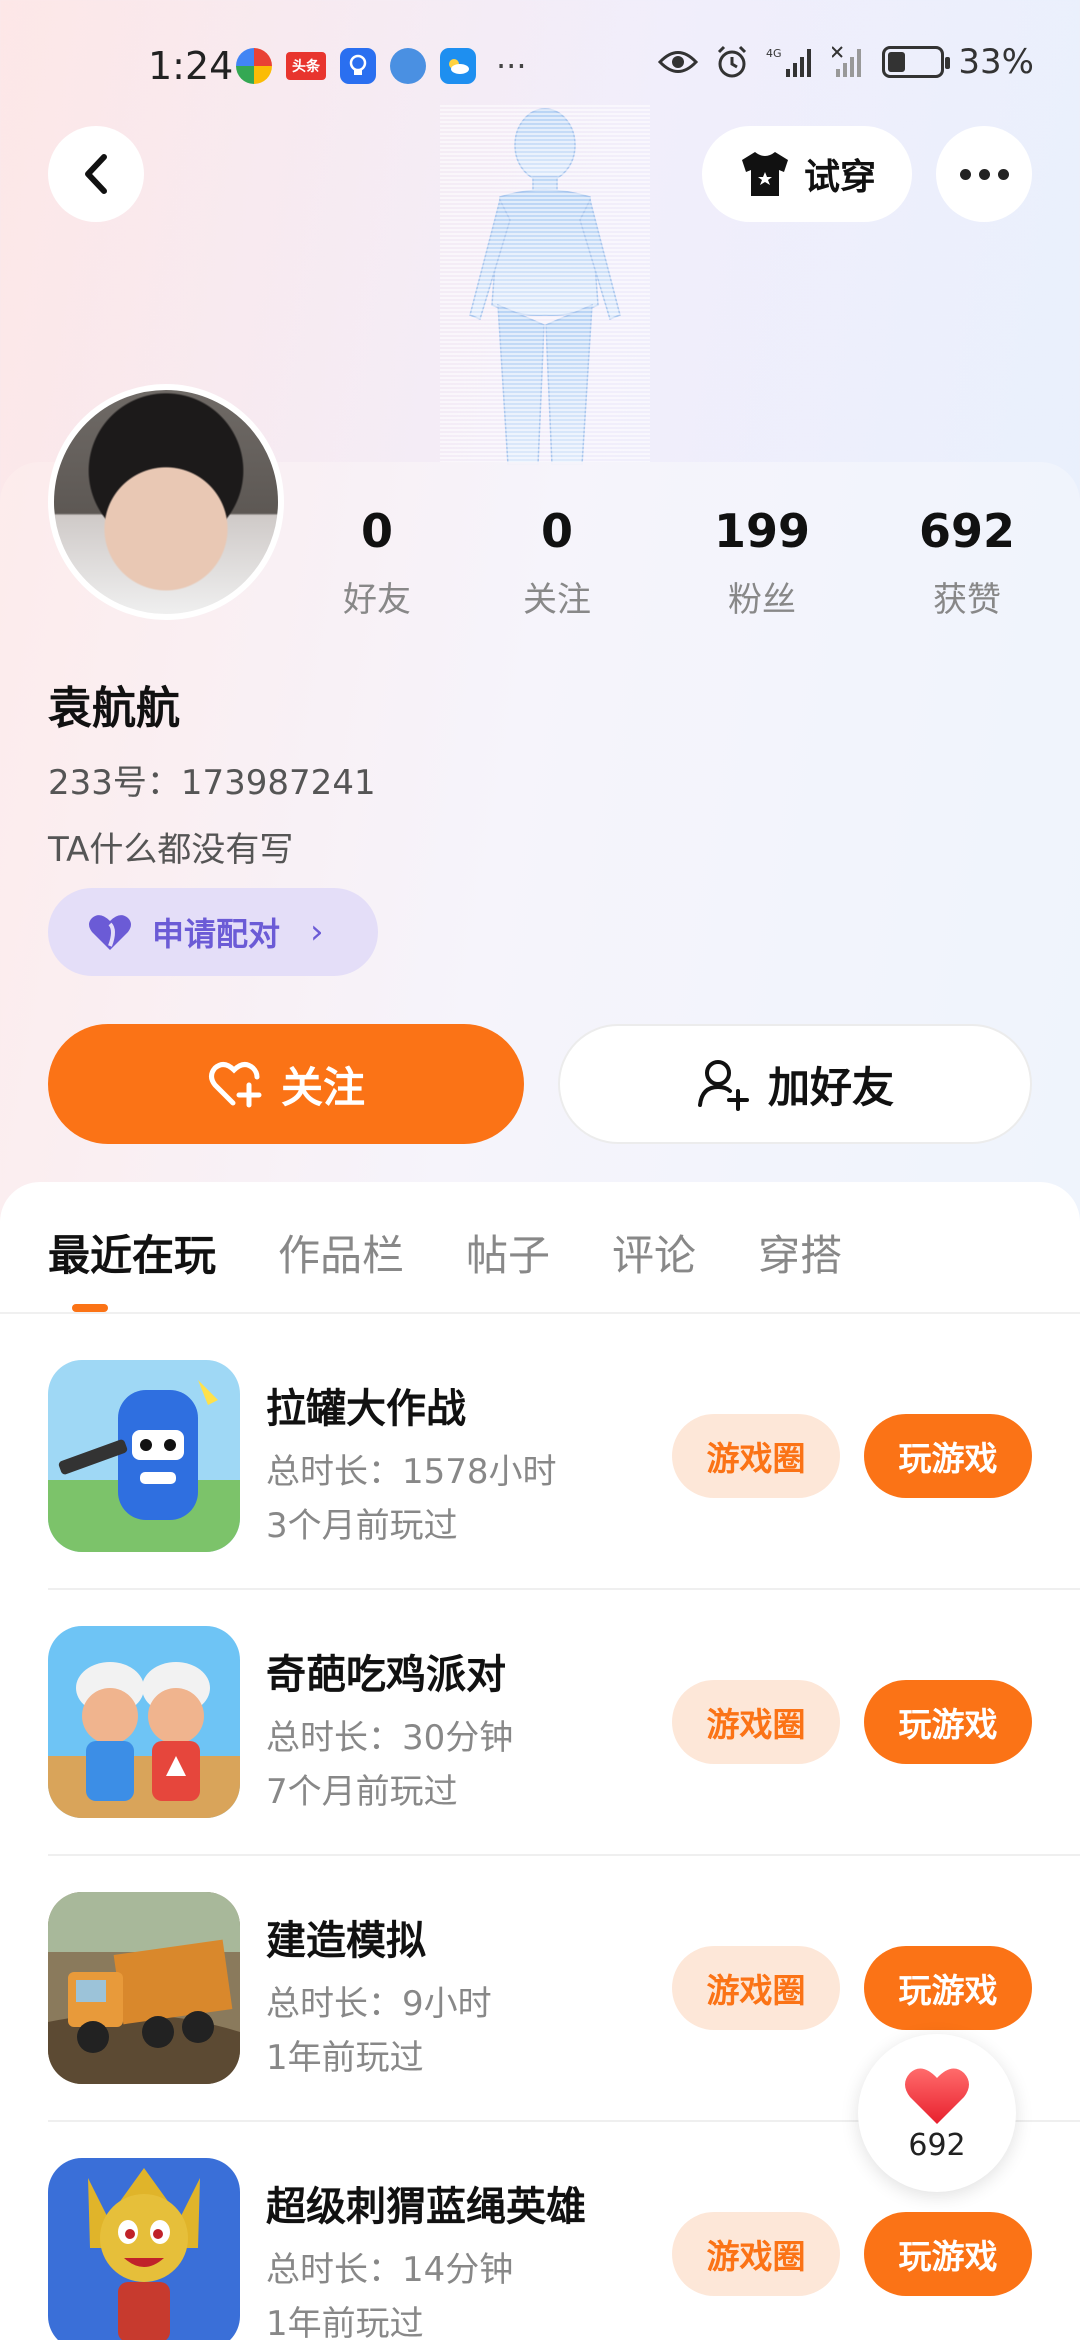 The height and width of the screenshot is (2340, 1080). I want to click on follow-label: 关注, so click(322, 1087).